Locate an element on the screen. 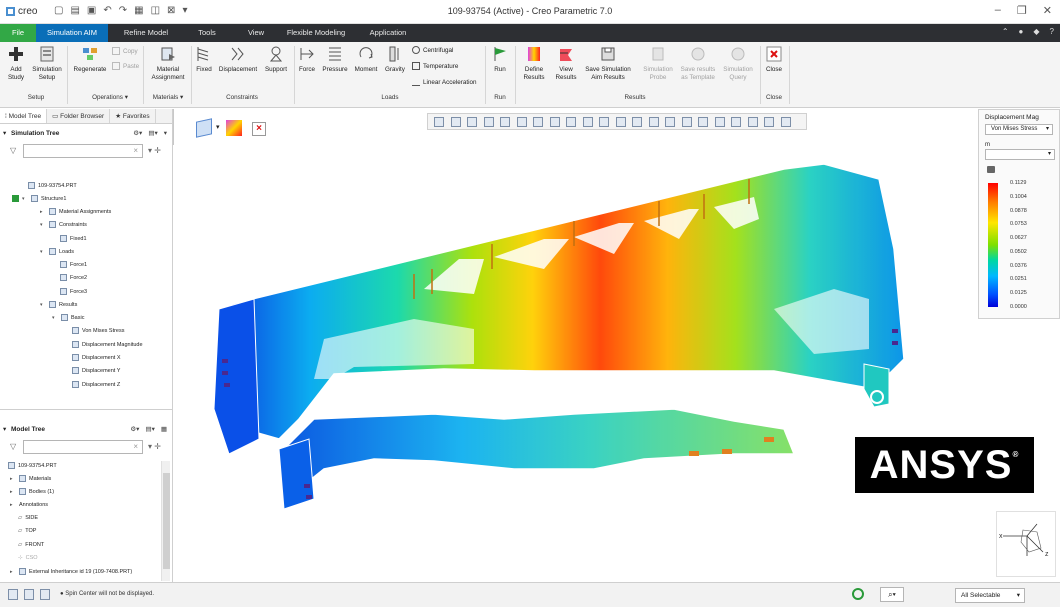  regen-status-icon is located at coordinates (858, 594).